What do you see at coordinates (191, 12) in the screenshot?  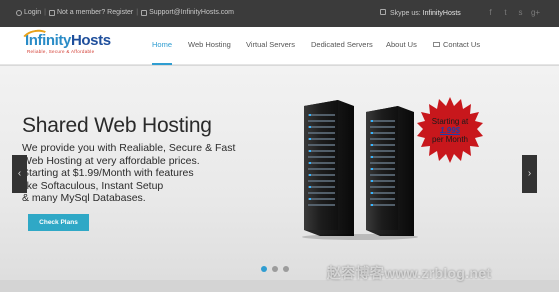 I see `support-email-link: Support@InfinityHosts.com` at bounding box center [191, 12].